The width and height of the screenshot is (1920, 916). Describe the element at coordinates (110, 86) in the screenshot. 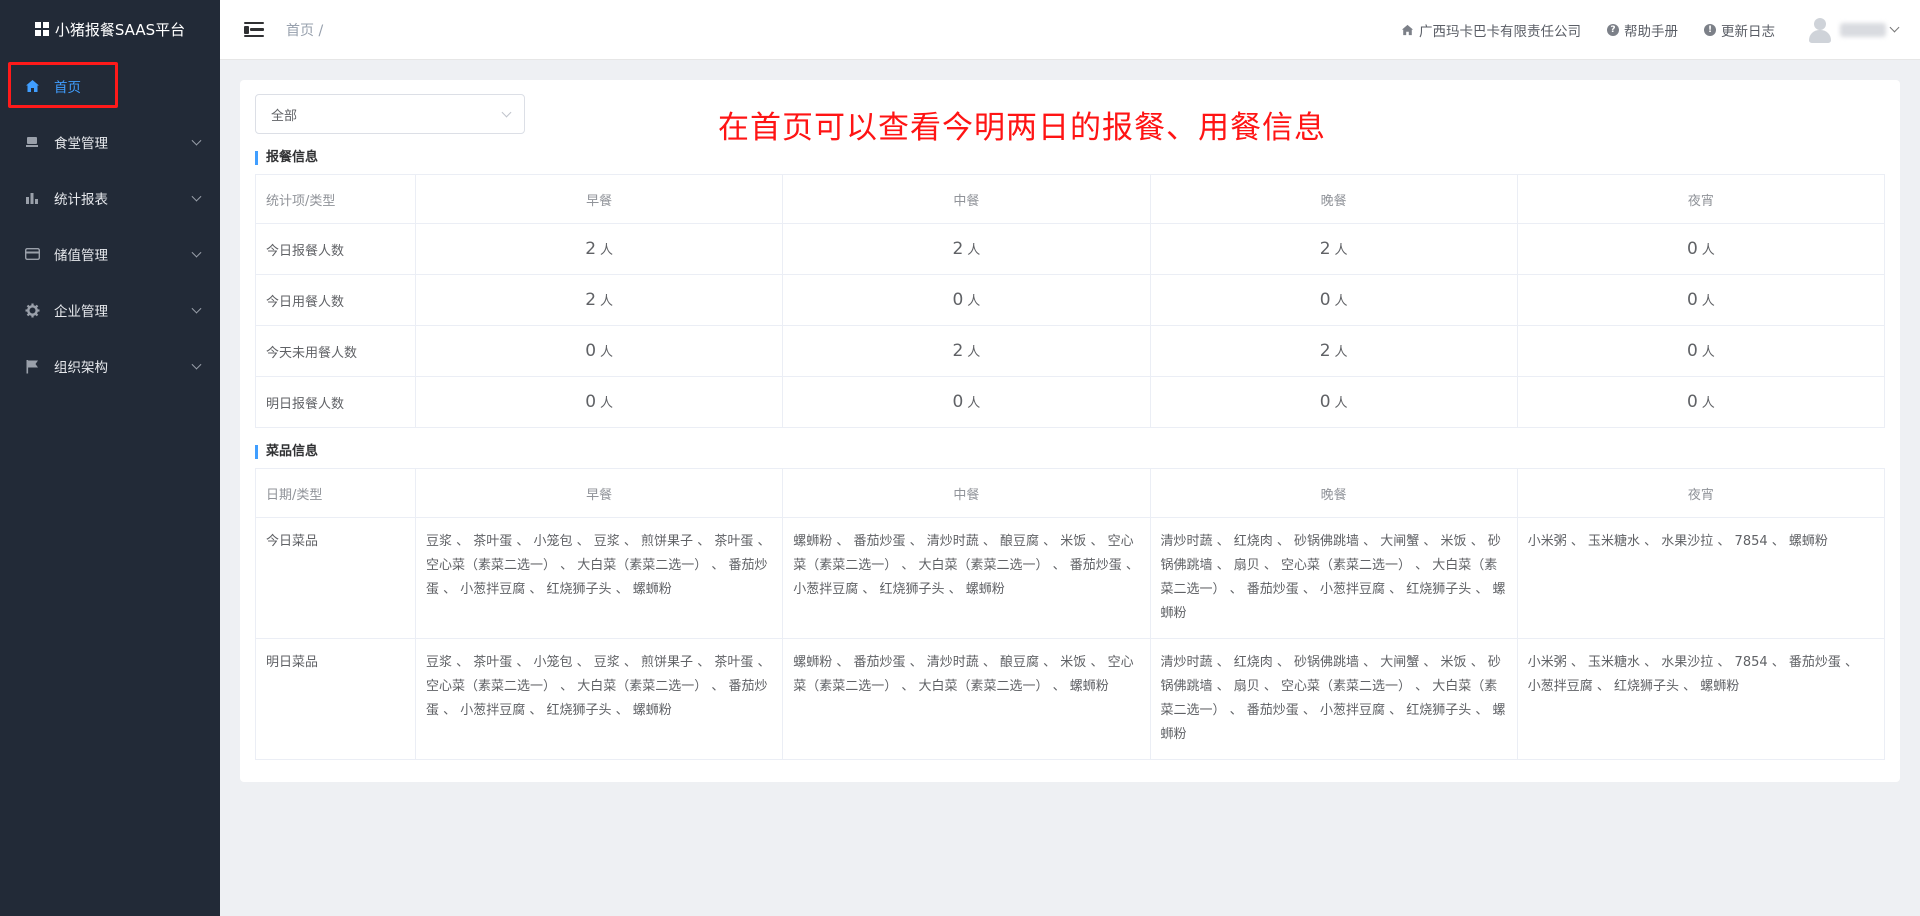

I see `sidebar-item-home: 首页` at that location.